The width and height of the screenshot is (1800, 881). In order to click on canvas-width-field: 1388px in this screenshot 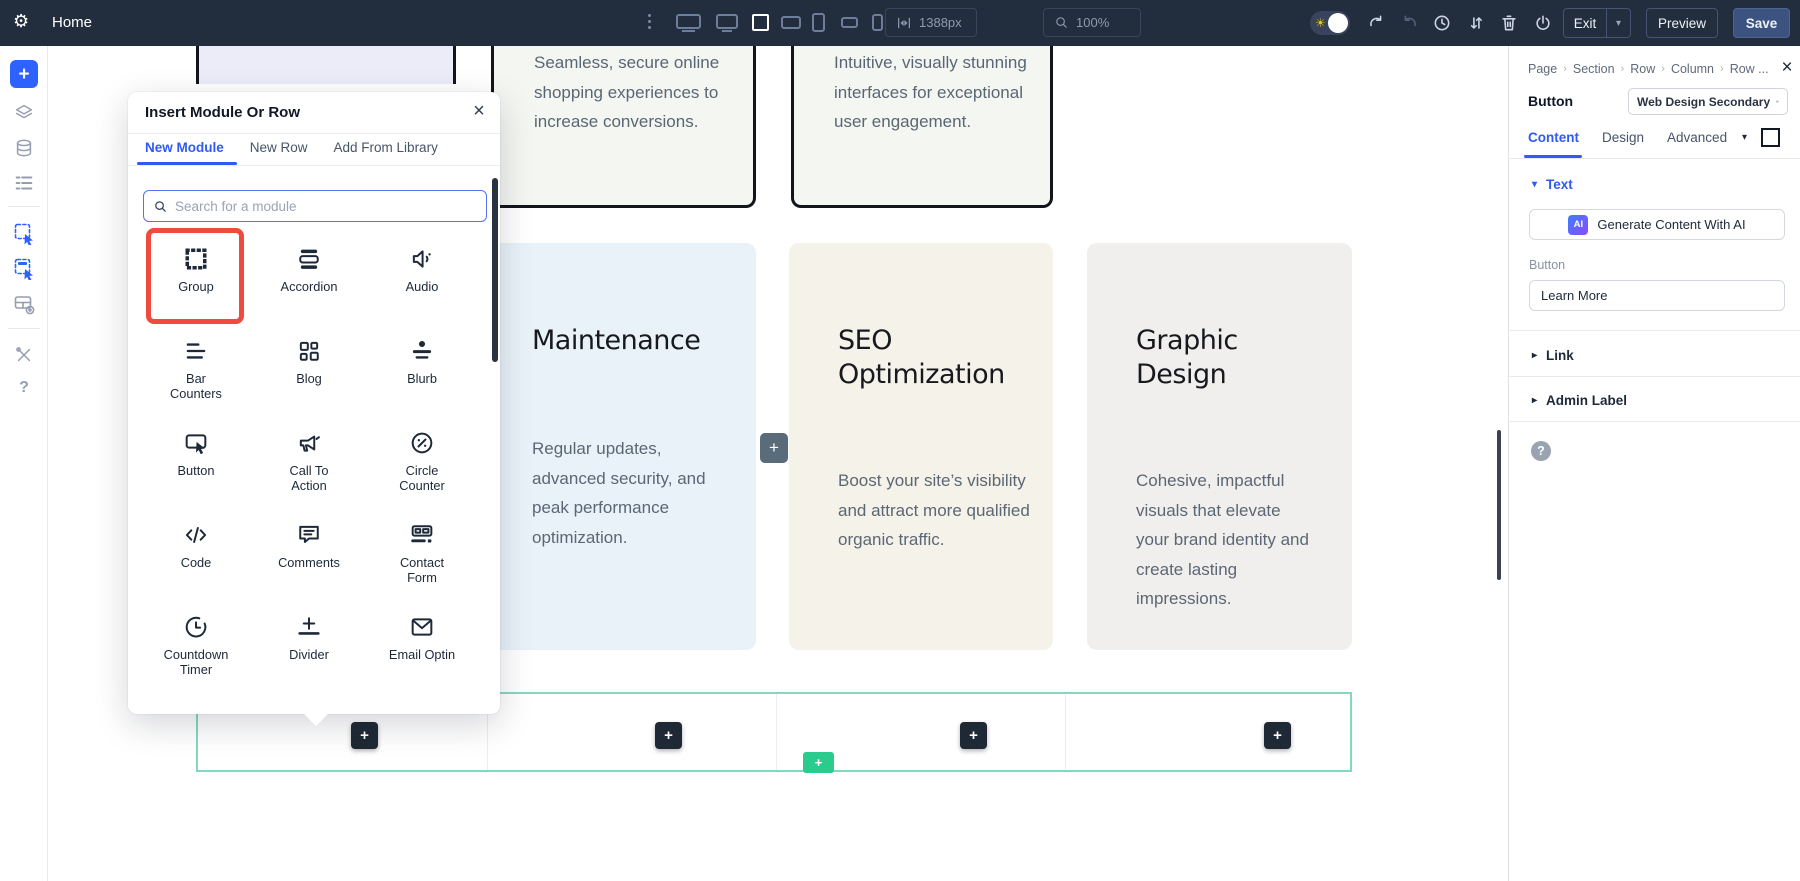, I will do `click(931, 22)`.